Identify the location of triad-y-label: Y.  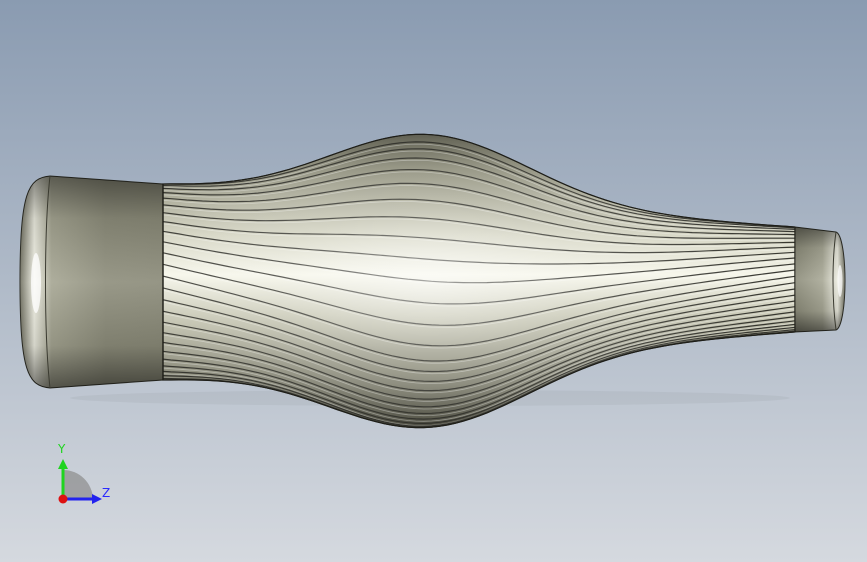
(62, 449).